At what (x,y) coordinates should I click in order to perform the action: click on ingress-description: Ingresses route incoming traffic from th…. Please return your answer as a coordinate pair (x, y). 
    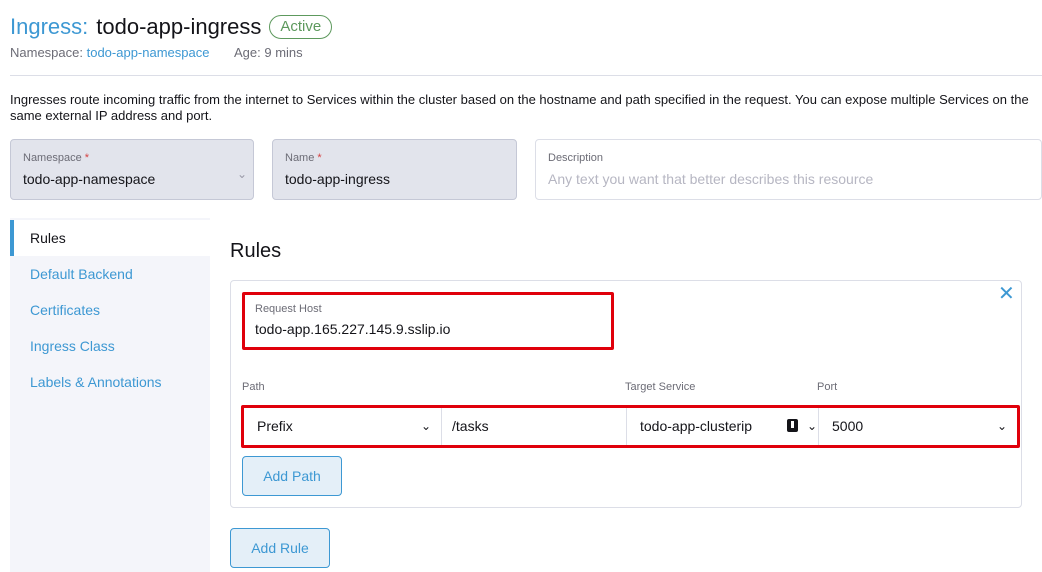
    Looking at the image, I should click on (519, 107).